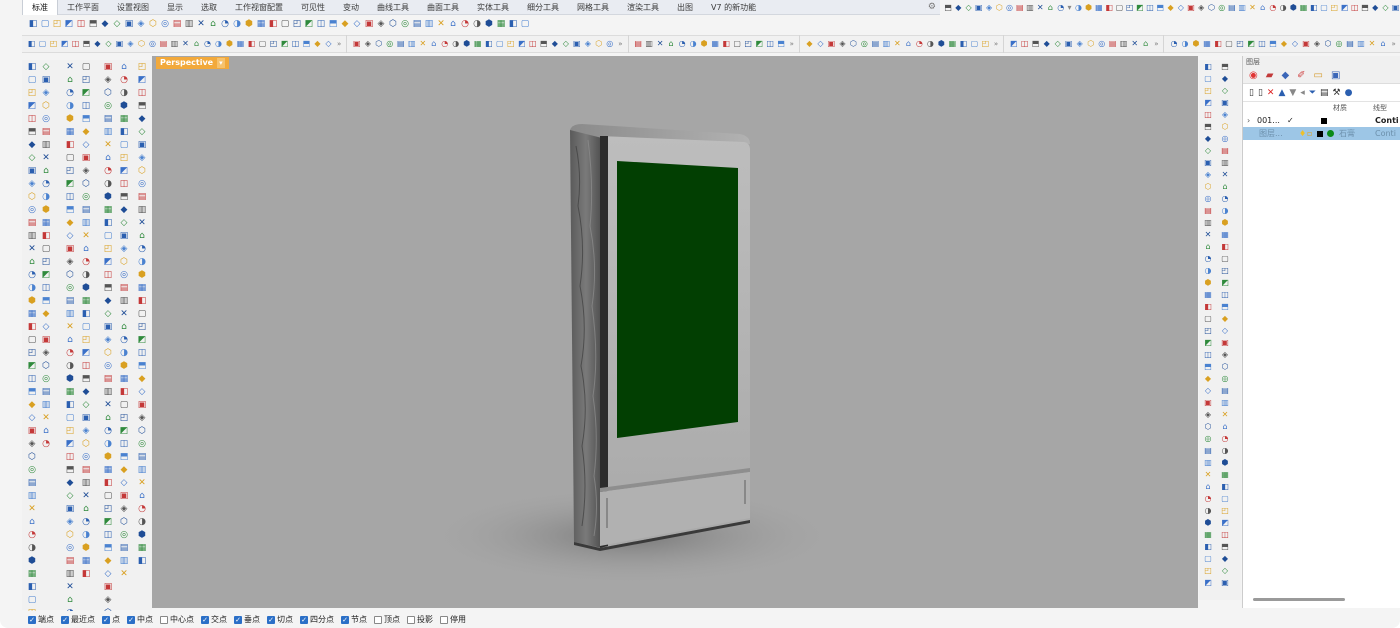 The height and width of the screenshot is (628, 1400). What do you see at coordinates (273, 24) in the screenshot?
I see `command-icon: ◧` at bounding box center [273, 24].